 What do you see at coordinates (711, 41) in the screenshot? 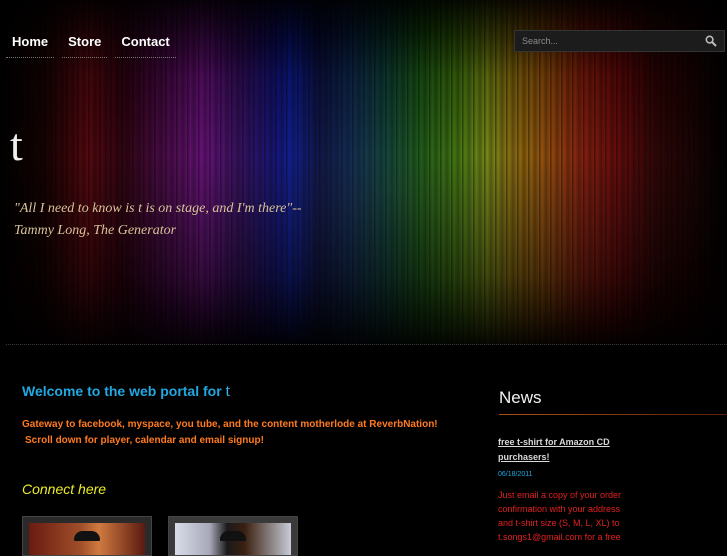
I see `search-icon` at bounding box center [711, 41].